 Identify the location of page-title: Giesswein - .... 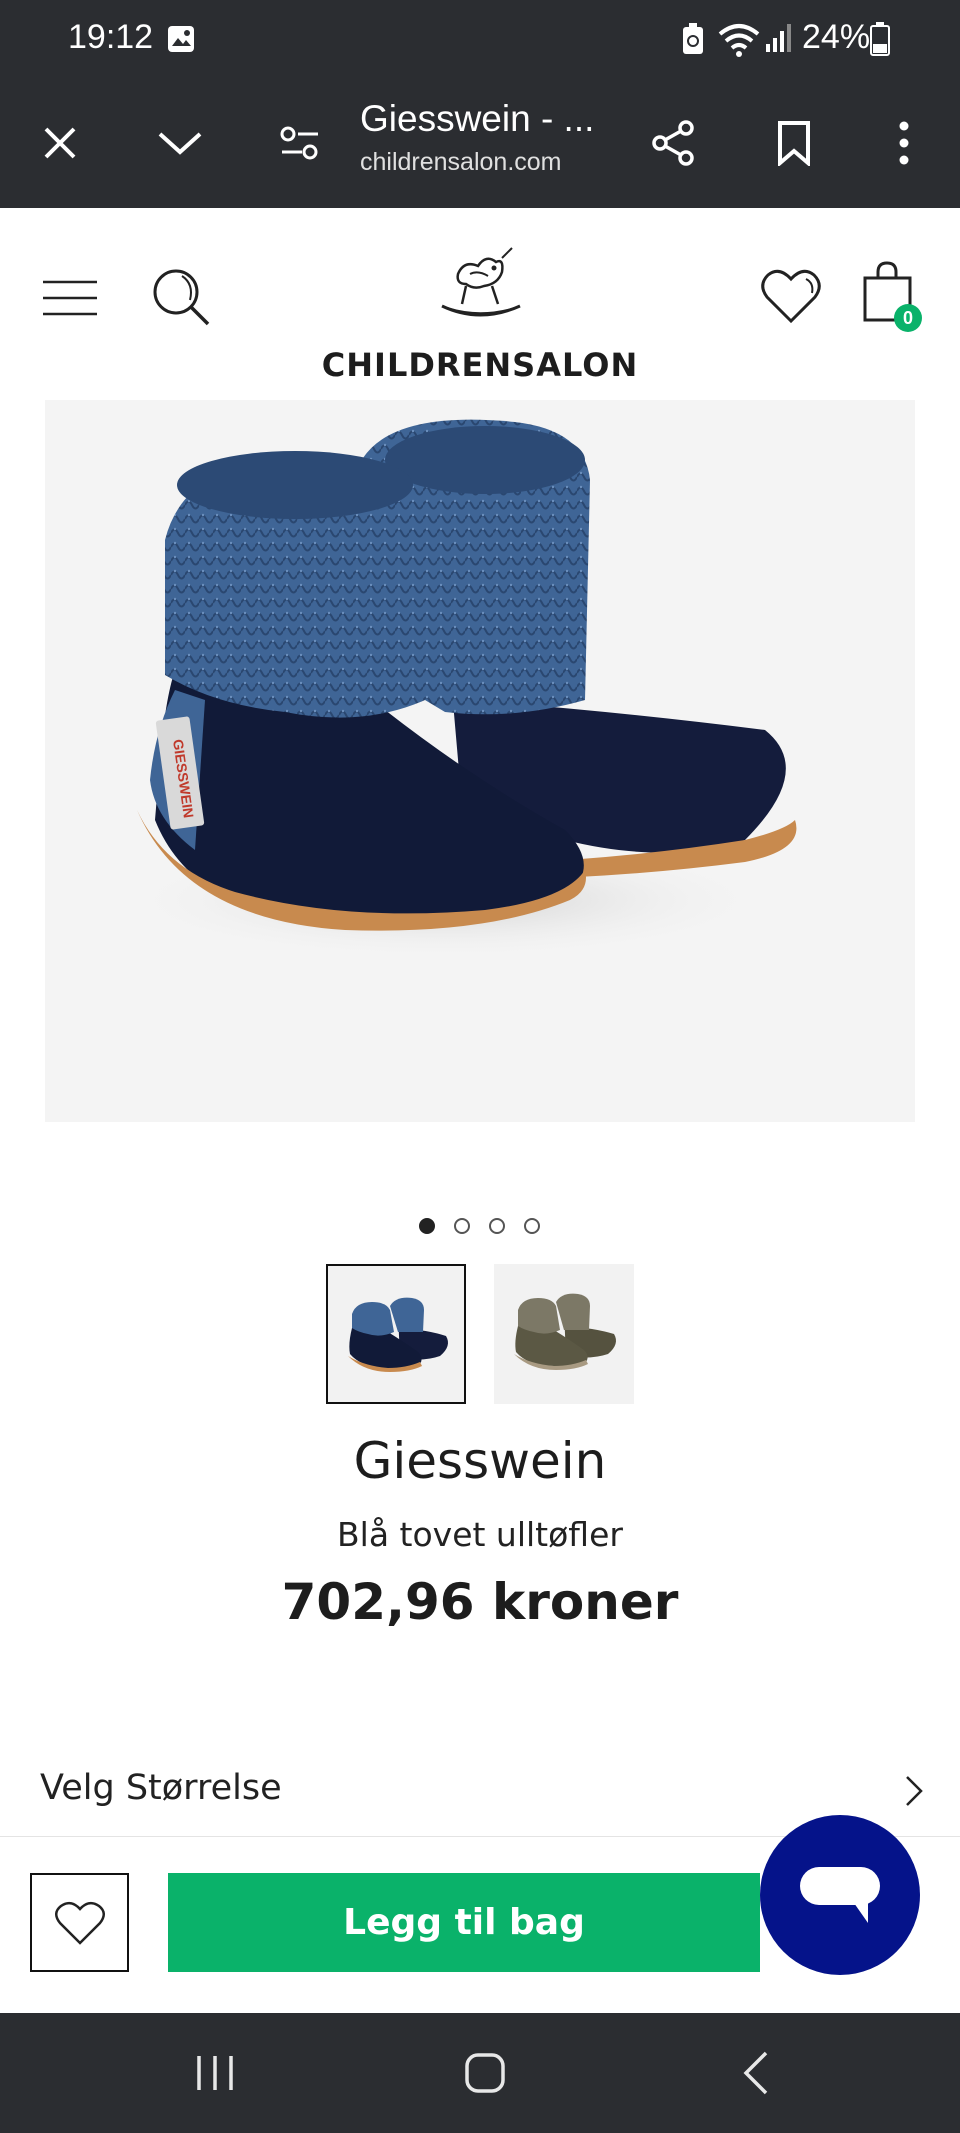
(477, 118).